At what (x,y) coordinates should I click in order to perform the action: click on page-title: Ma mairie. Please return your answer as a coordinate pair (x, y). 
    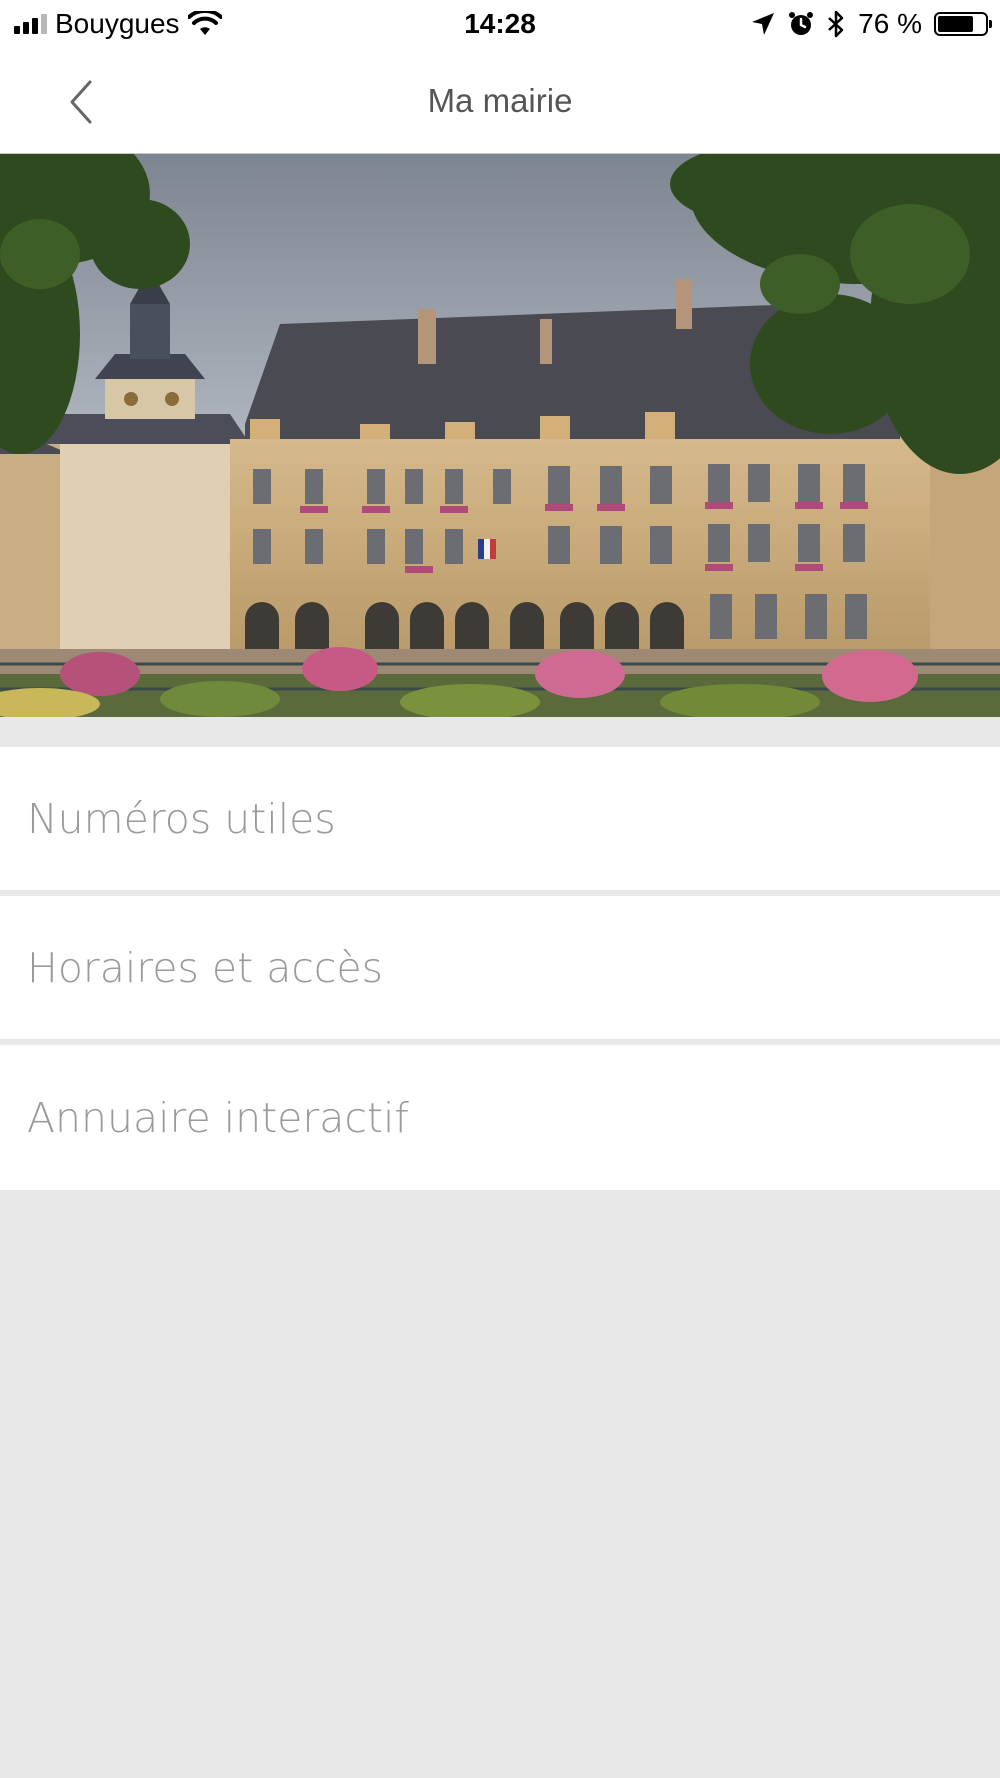
    Looking at the image, I should click on (500, 100).